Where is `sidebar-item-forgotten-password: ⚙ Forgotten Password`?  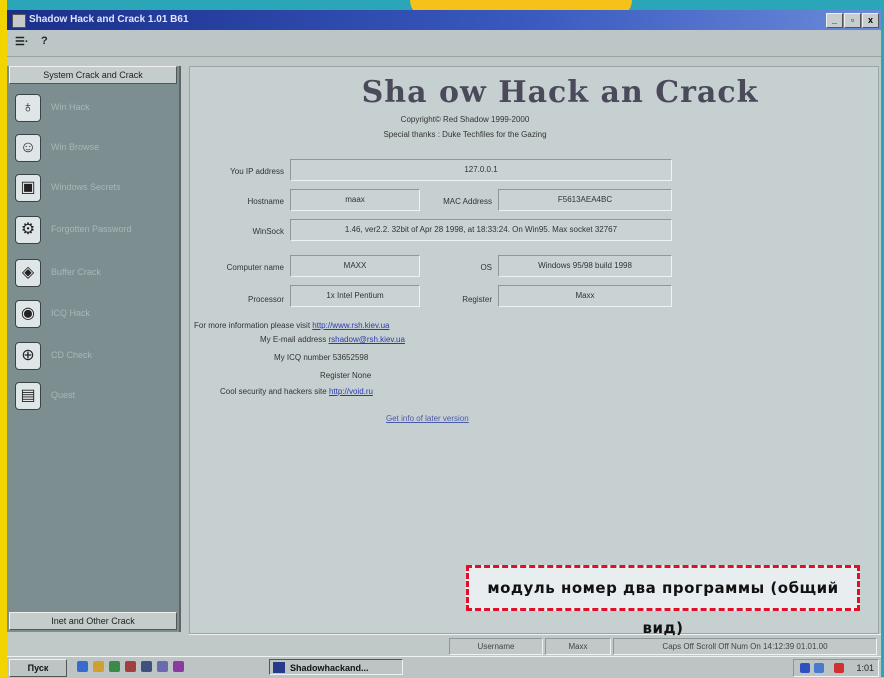
sidebar-item-forgotten-password: ⚙ Forgotten Password is located at coordinates (95, 231).